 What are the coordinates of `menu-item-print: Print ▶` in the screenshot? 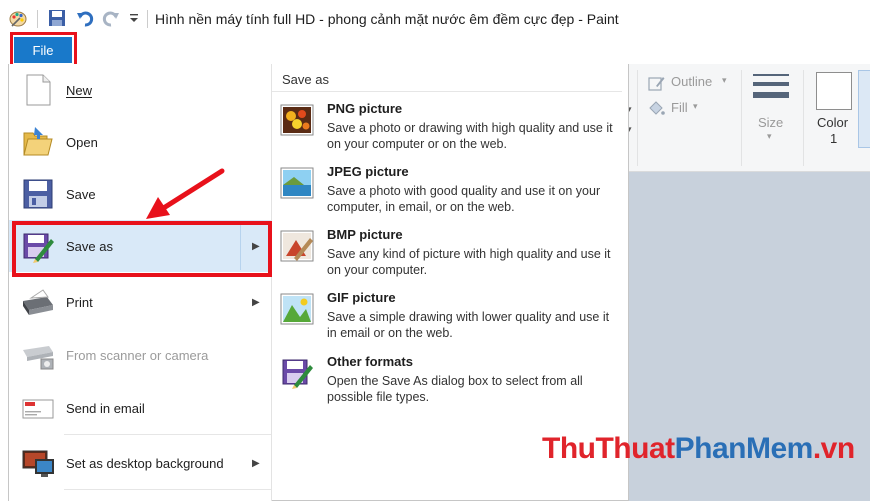 It's located at (140, 302).